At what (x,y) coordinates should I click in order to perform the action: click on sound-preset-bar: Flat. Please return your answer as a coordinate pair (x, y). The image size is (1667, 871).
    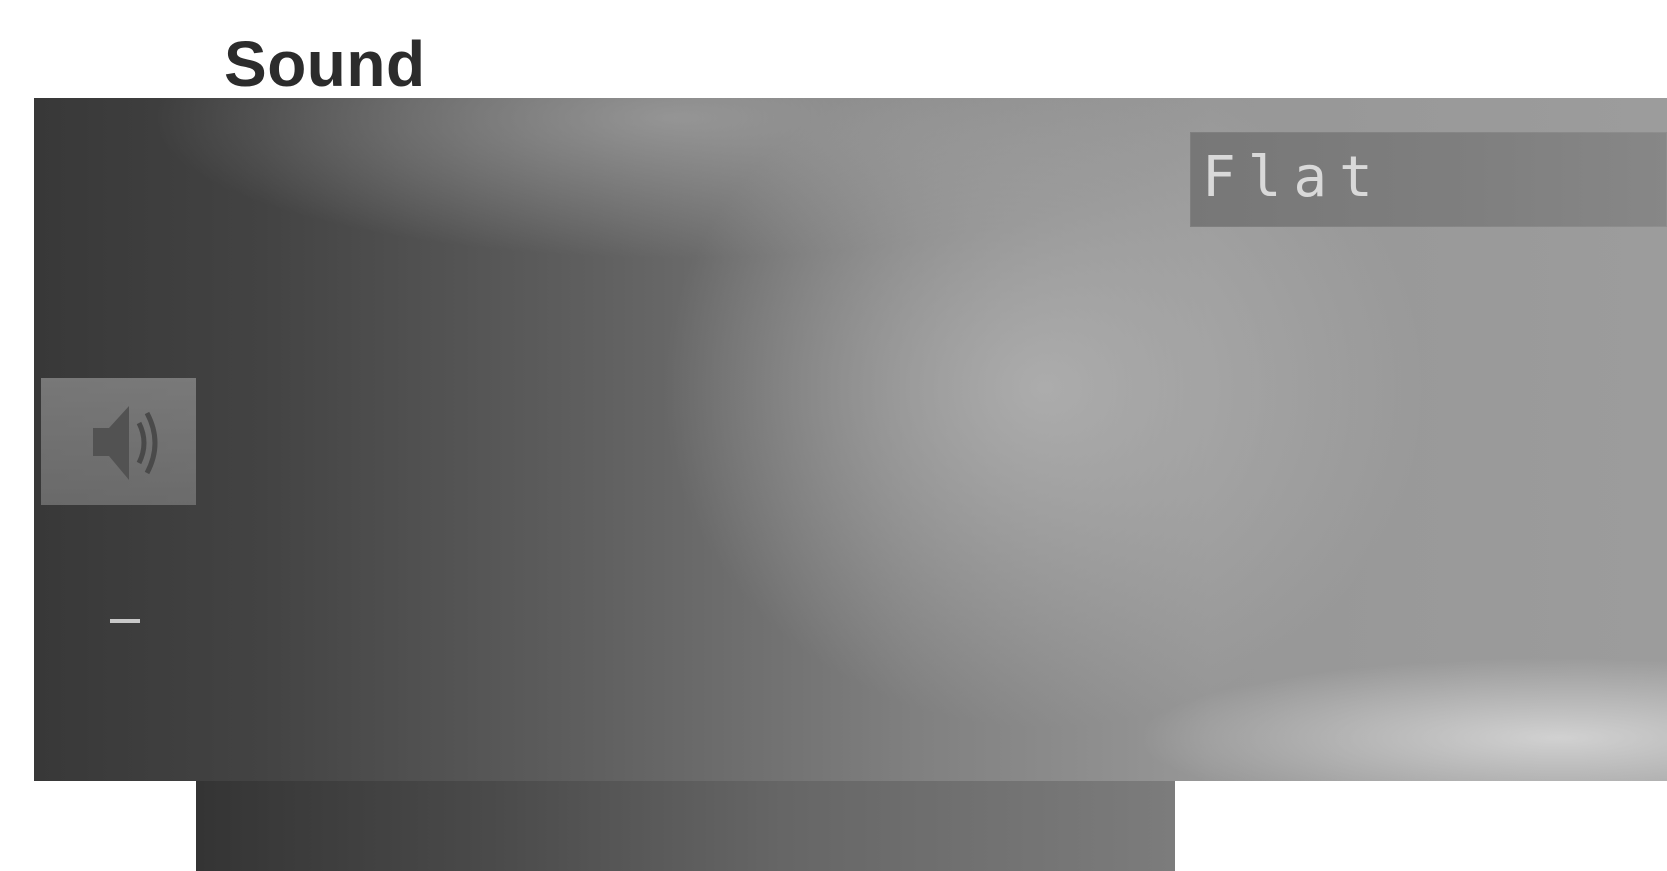
    Looking at the image, I should click on (1428, 179).